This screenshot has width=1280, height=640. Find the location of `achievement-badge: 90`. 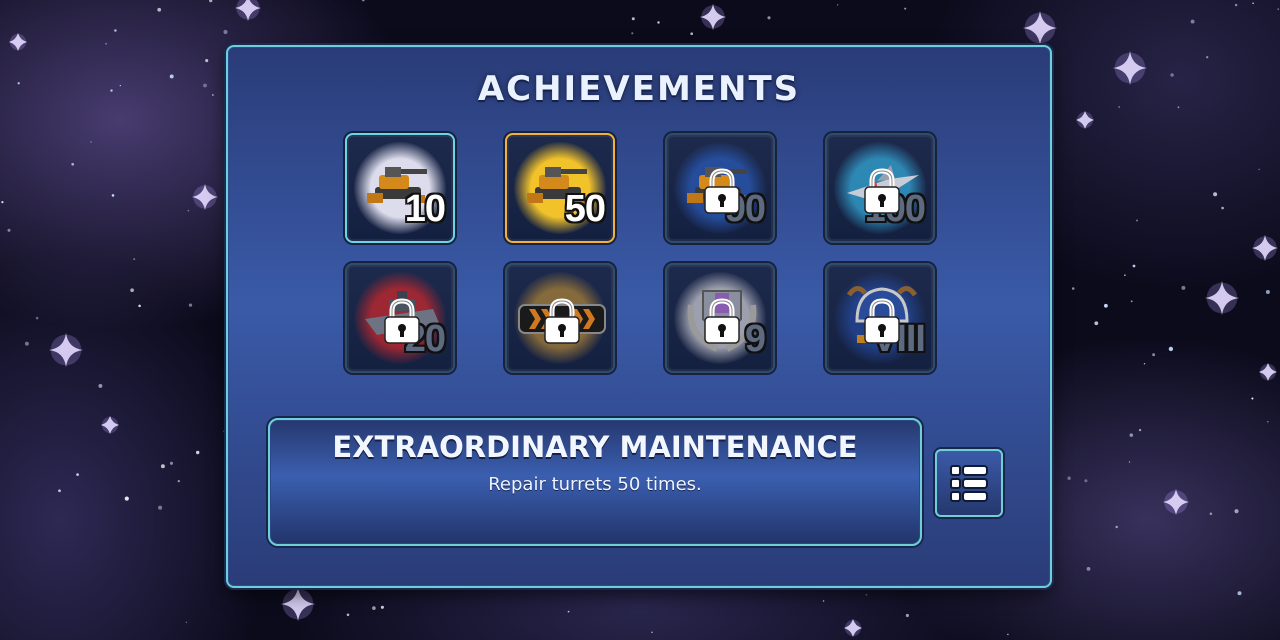

achievement-badge: 90 is located at coordinates (720, 188).